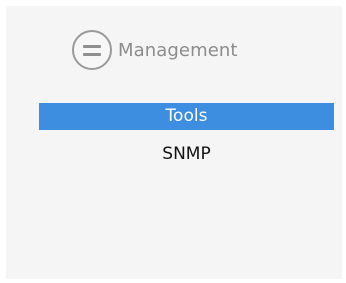 Image resolution: width=346 pixels, height=283 pixels. I want to click on menu-lines-icon, so click(92, 50).